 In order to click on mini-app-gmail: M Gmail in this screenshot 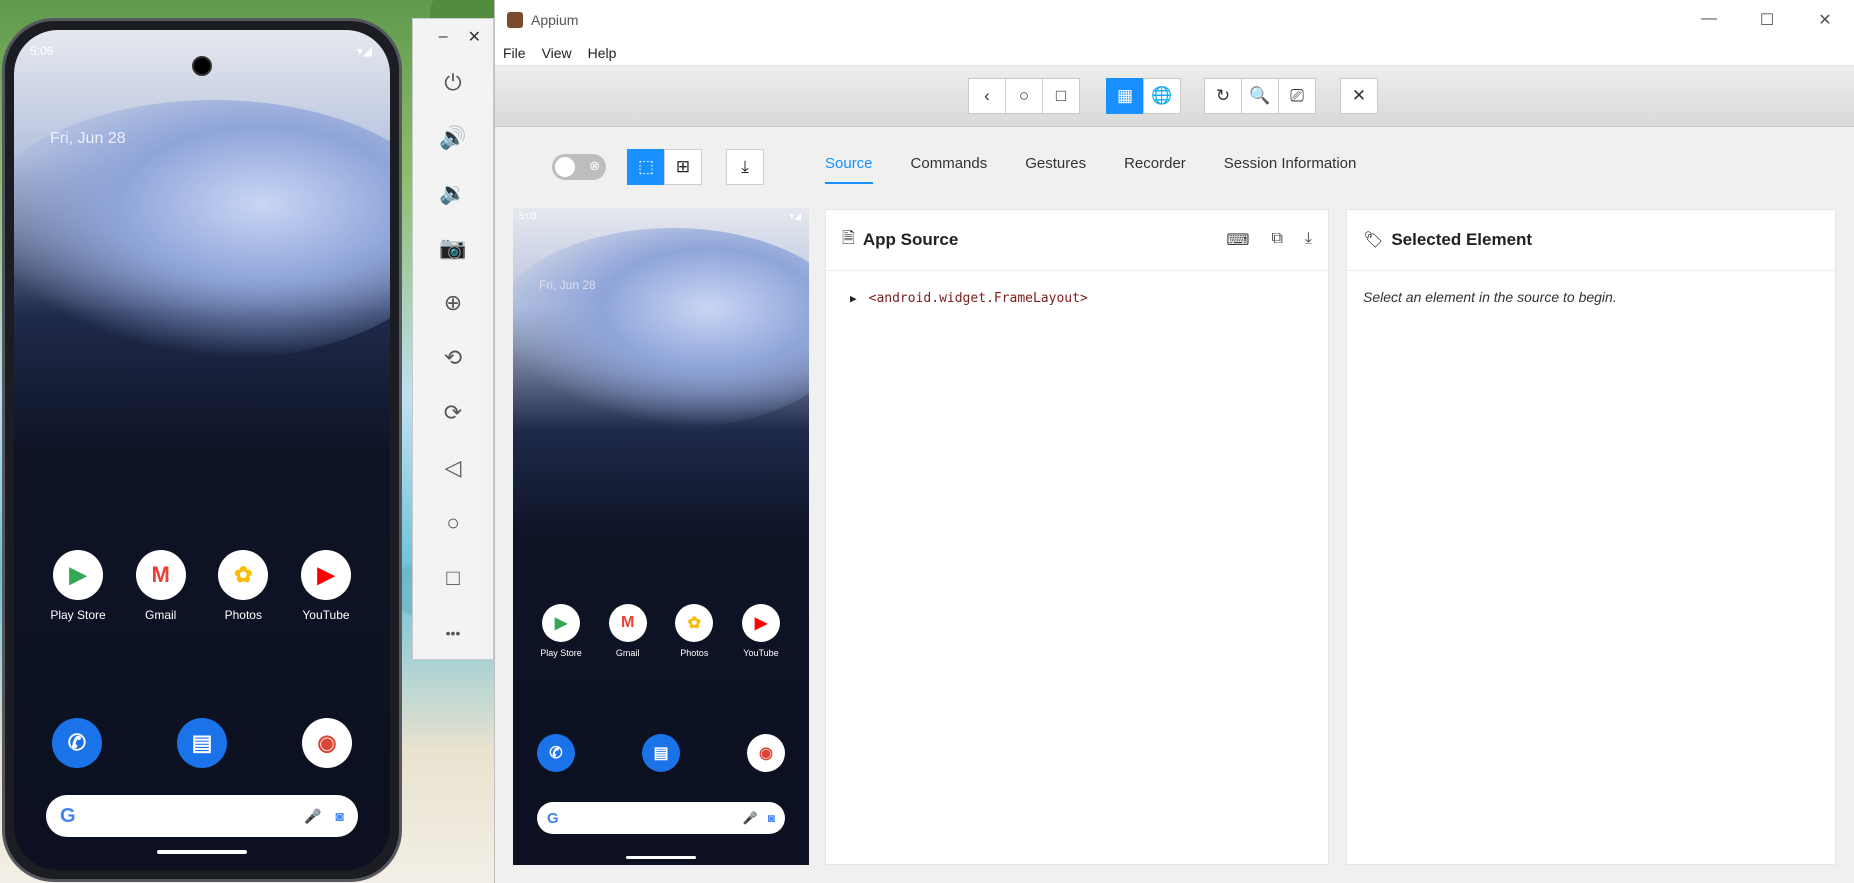, I will do `click(628, 631)`.